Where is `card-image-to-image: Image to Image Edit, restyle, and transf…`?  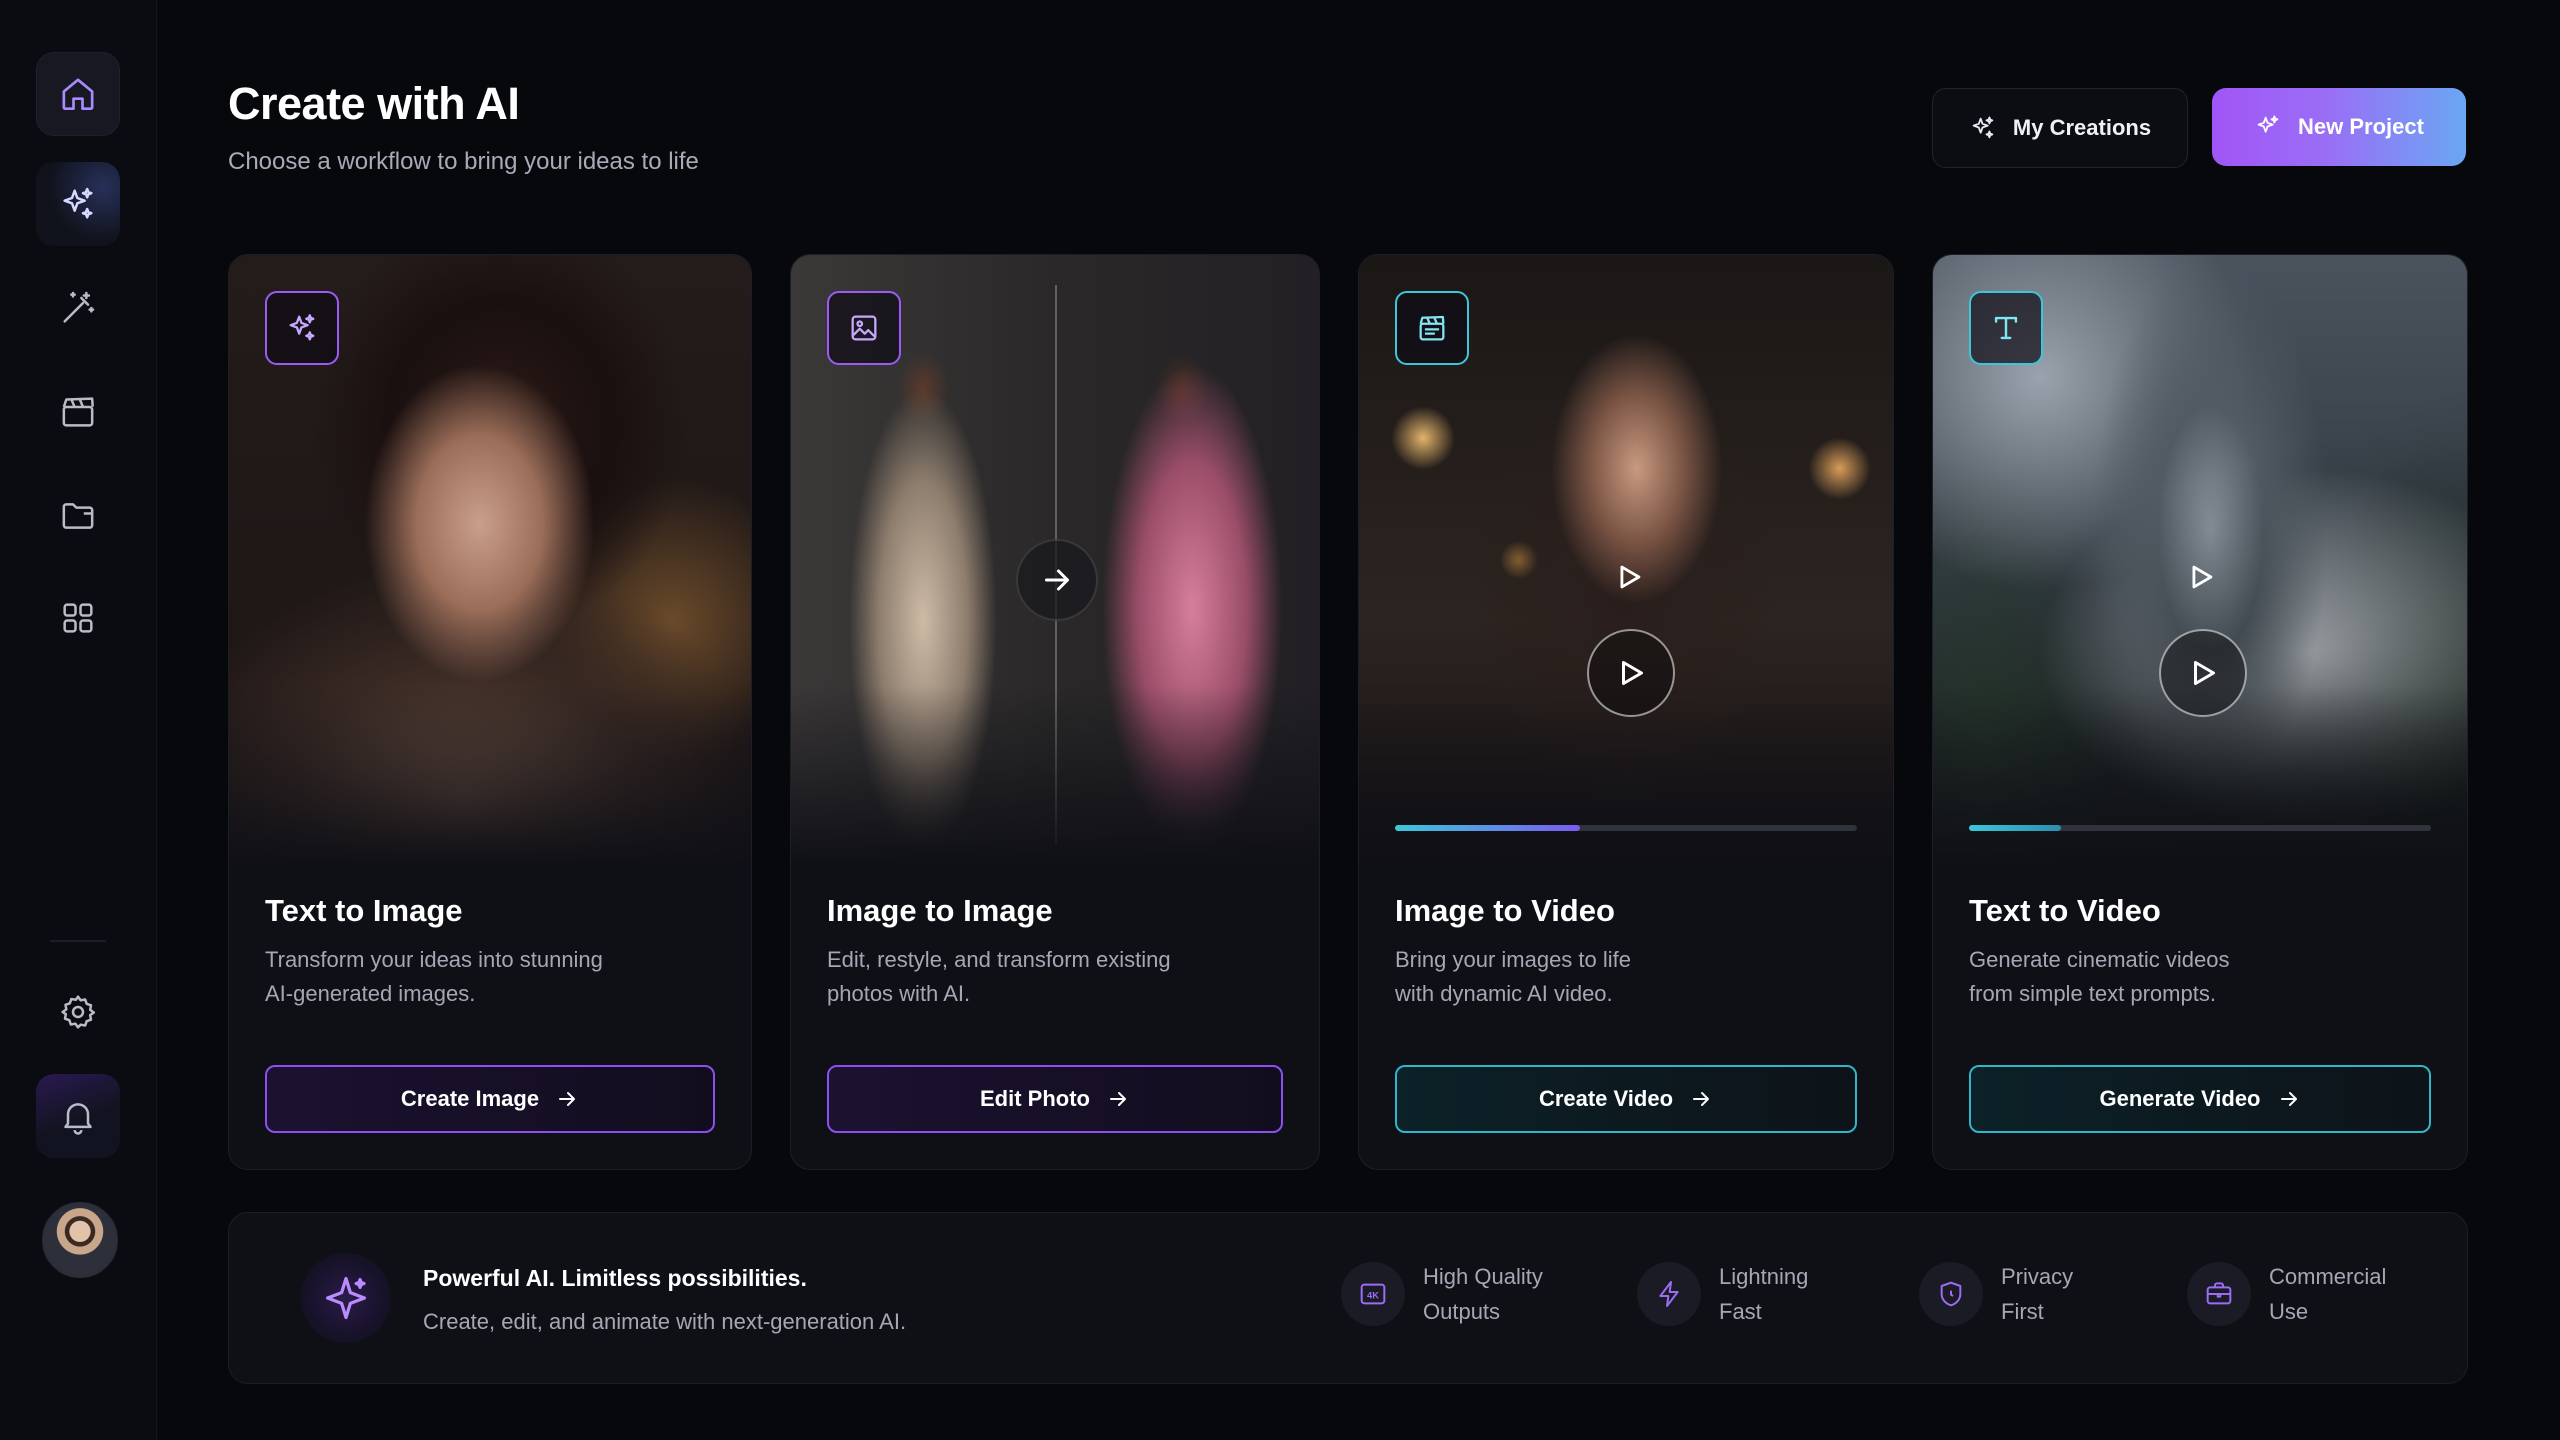 card-image-to-image: Image to Image Edit, restyle, and transf… is located at coordinates (1055, 712).